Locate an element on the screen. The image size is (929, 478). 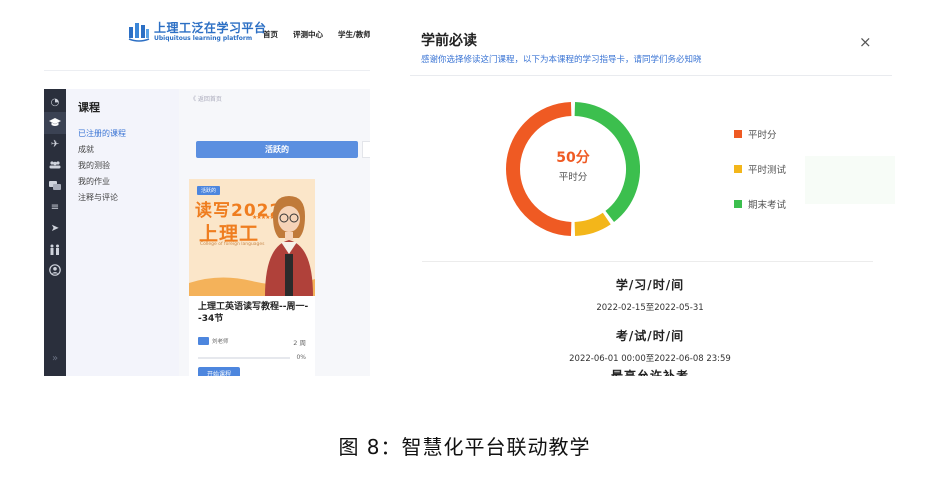
exam-time-heading: 考/试/时/间 is located at coordinates (650, 336).